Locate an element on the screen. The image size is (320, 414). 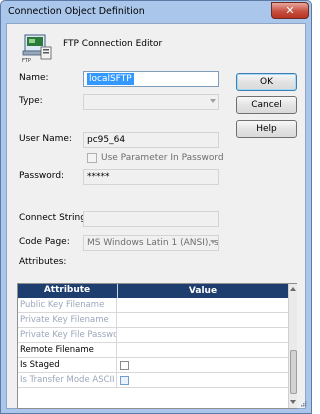
attribute-cell: Private Key Filename is located at coordinates (64, 320).